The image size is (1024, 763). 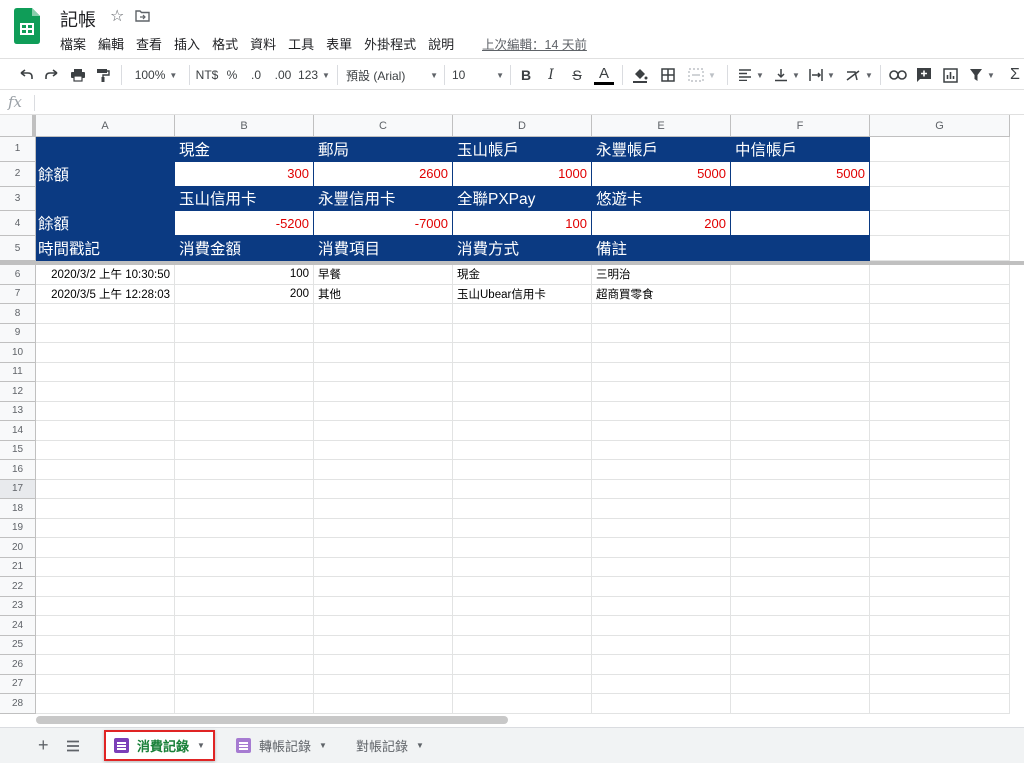 What do you see at coordinates (18, 626) in the screenshot?
I see `row-header-24: 24` at bounding box center [18, 626].